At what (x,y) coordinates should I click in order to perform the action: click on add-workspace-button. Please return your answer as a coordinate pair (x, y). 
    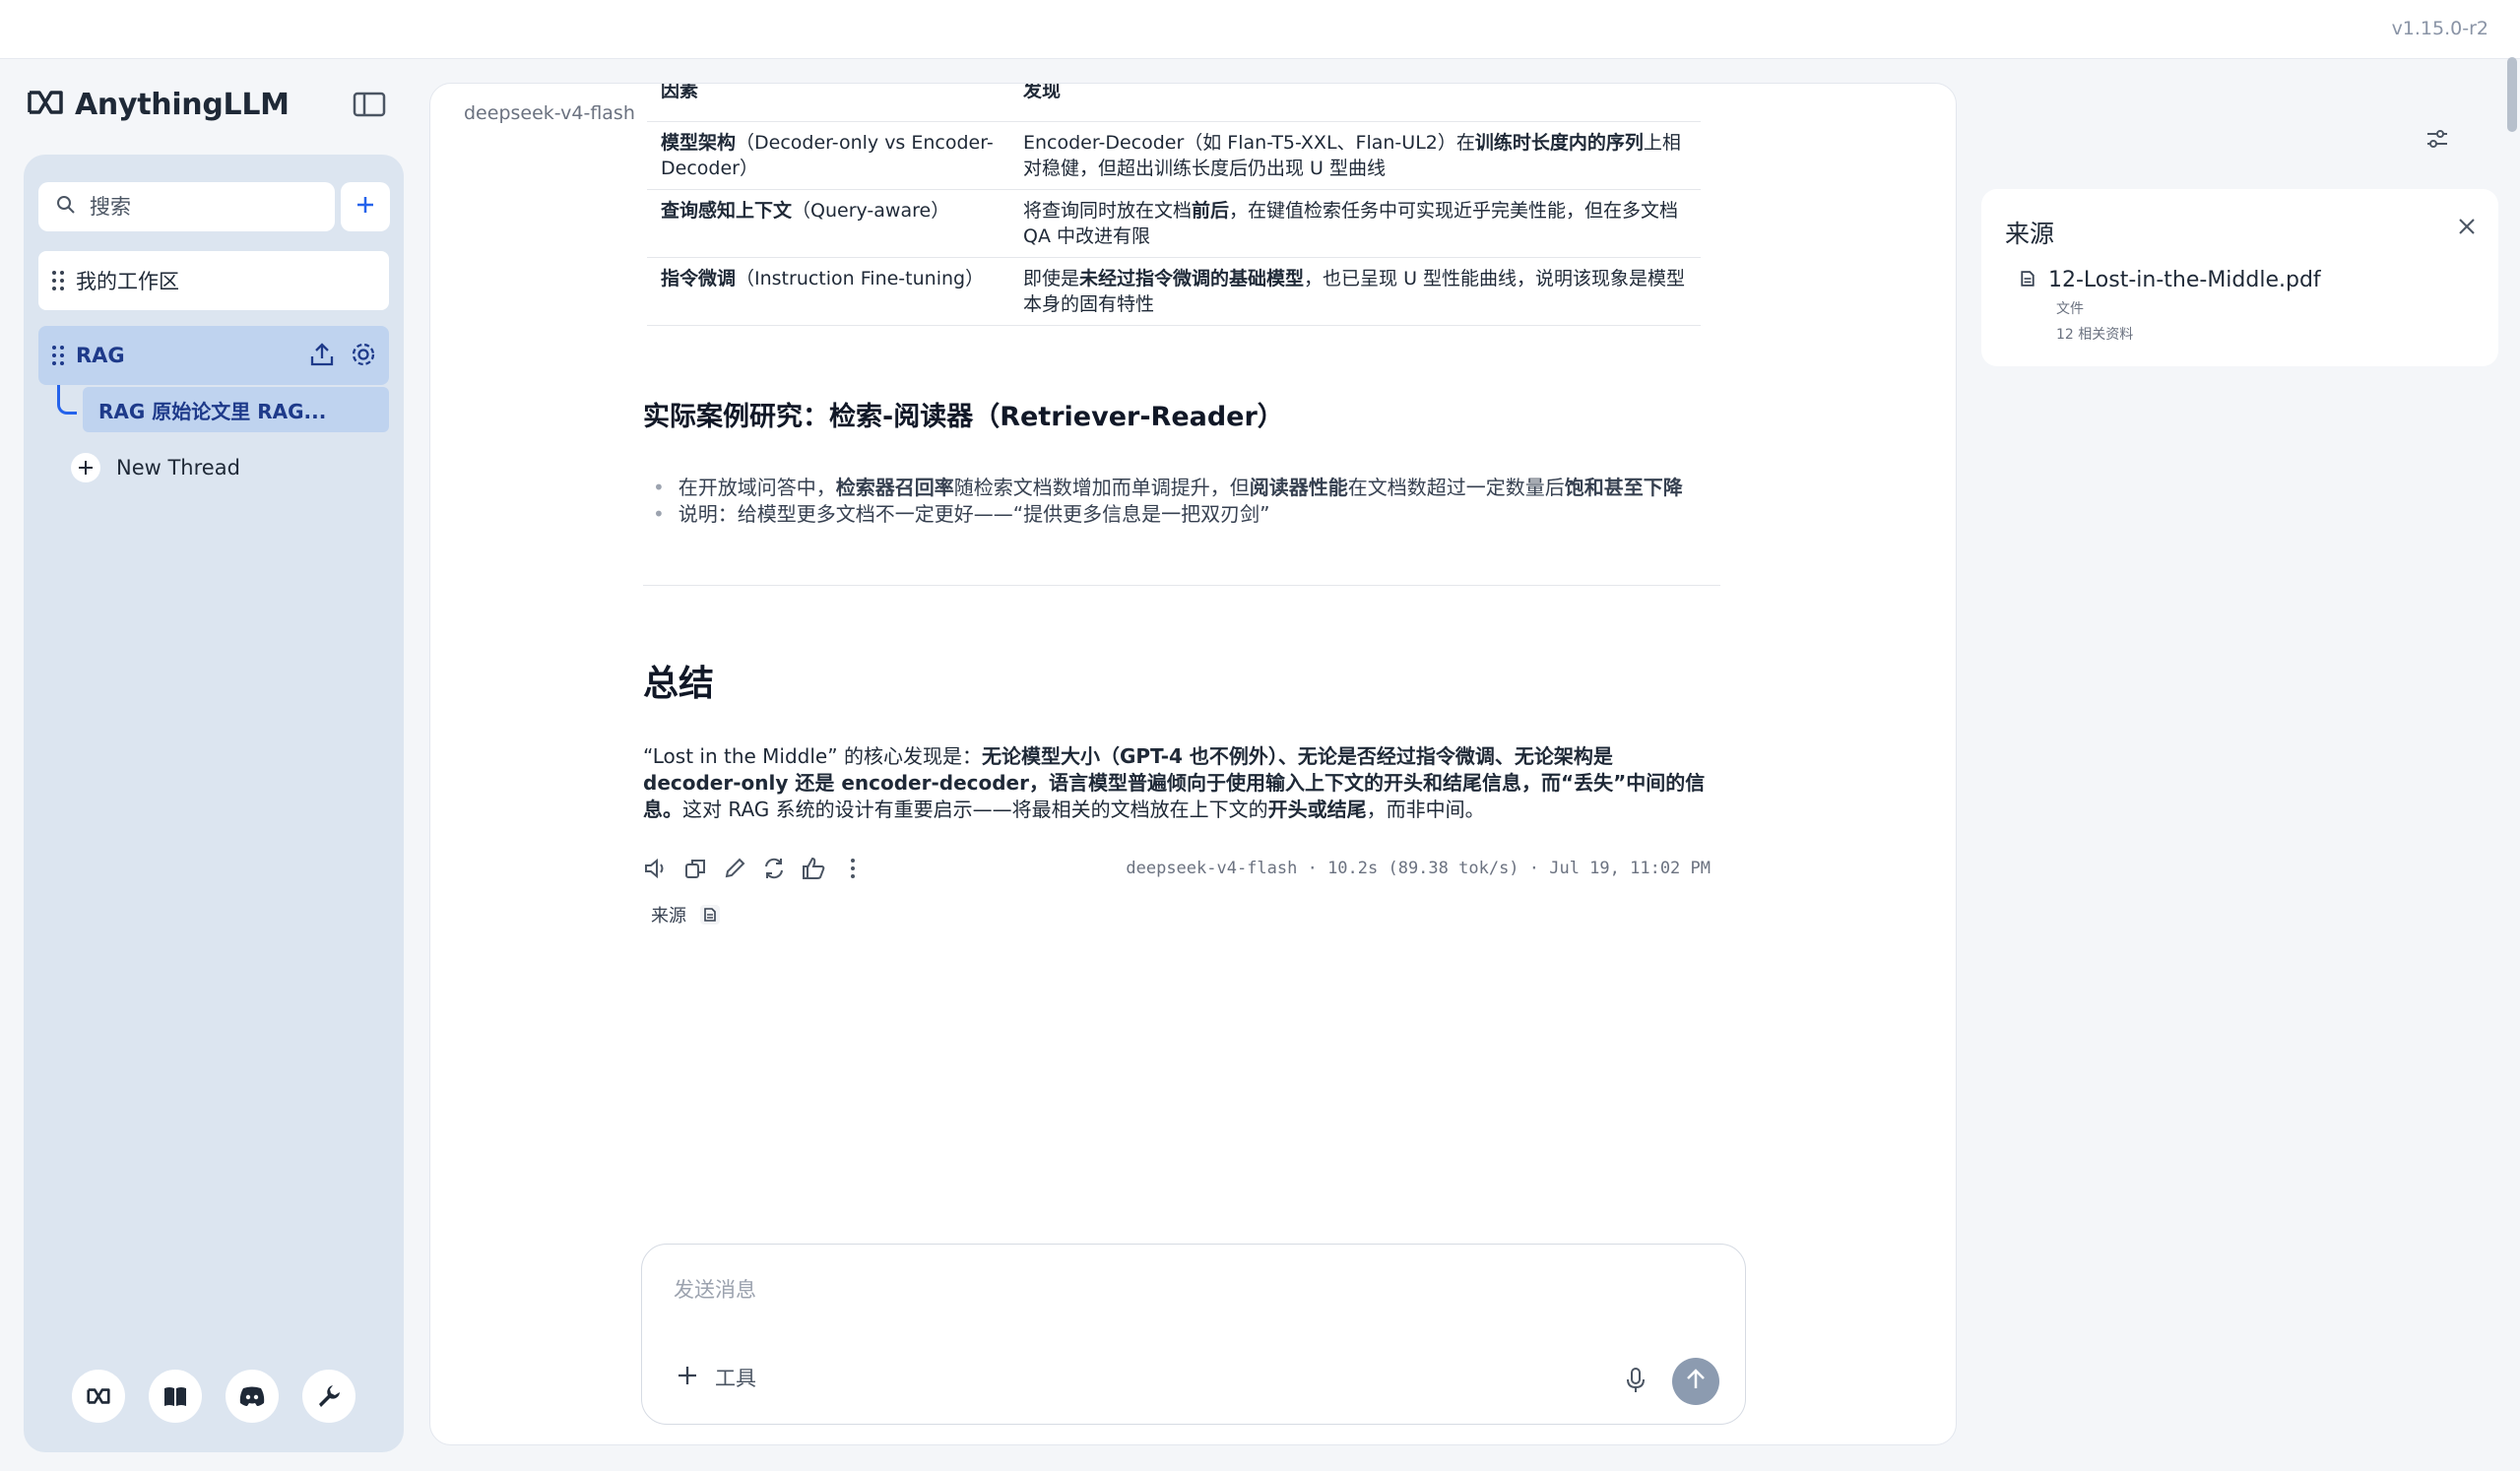
    Looking at the image, I should click on (365, 206).